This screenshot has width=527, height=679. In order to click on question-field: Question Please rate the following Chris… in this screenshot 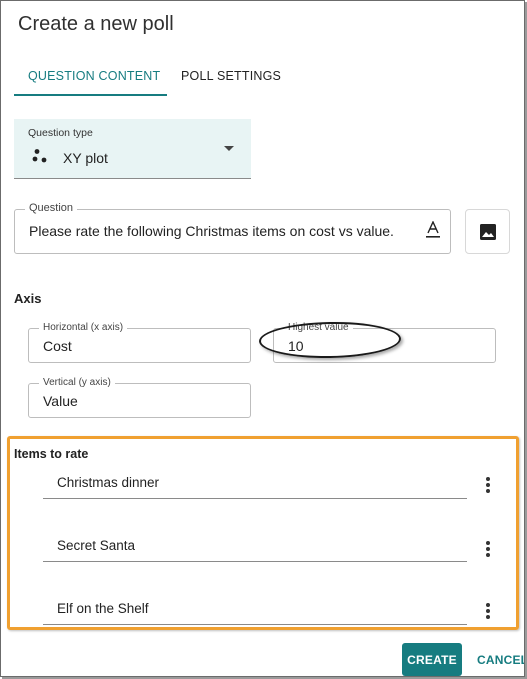, I will do `click(232, 228)`.